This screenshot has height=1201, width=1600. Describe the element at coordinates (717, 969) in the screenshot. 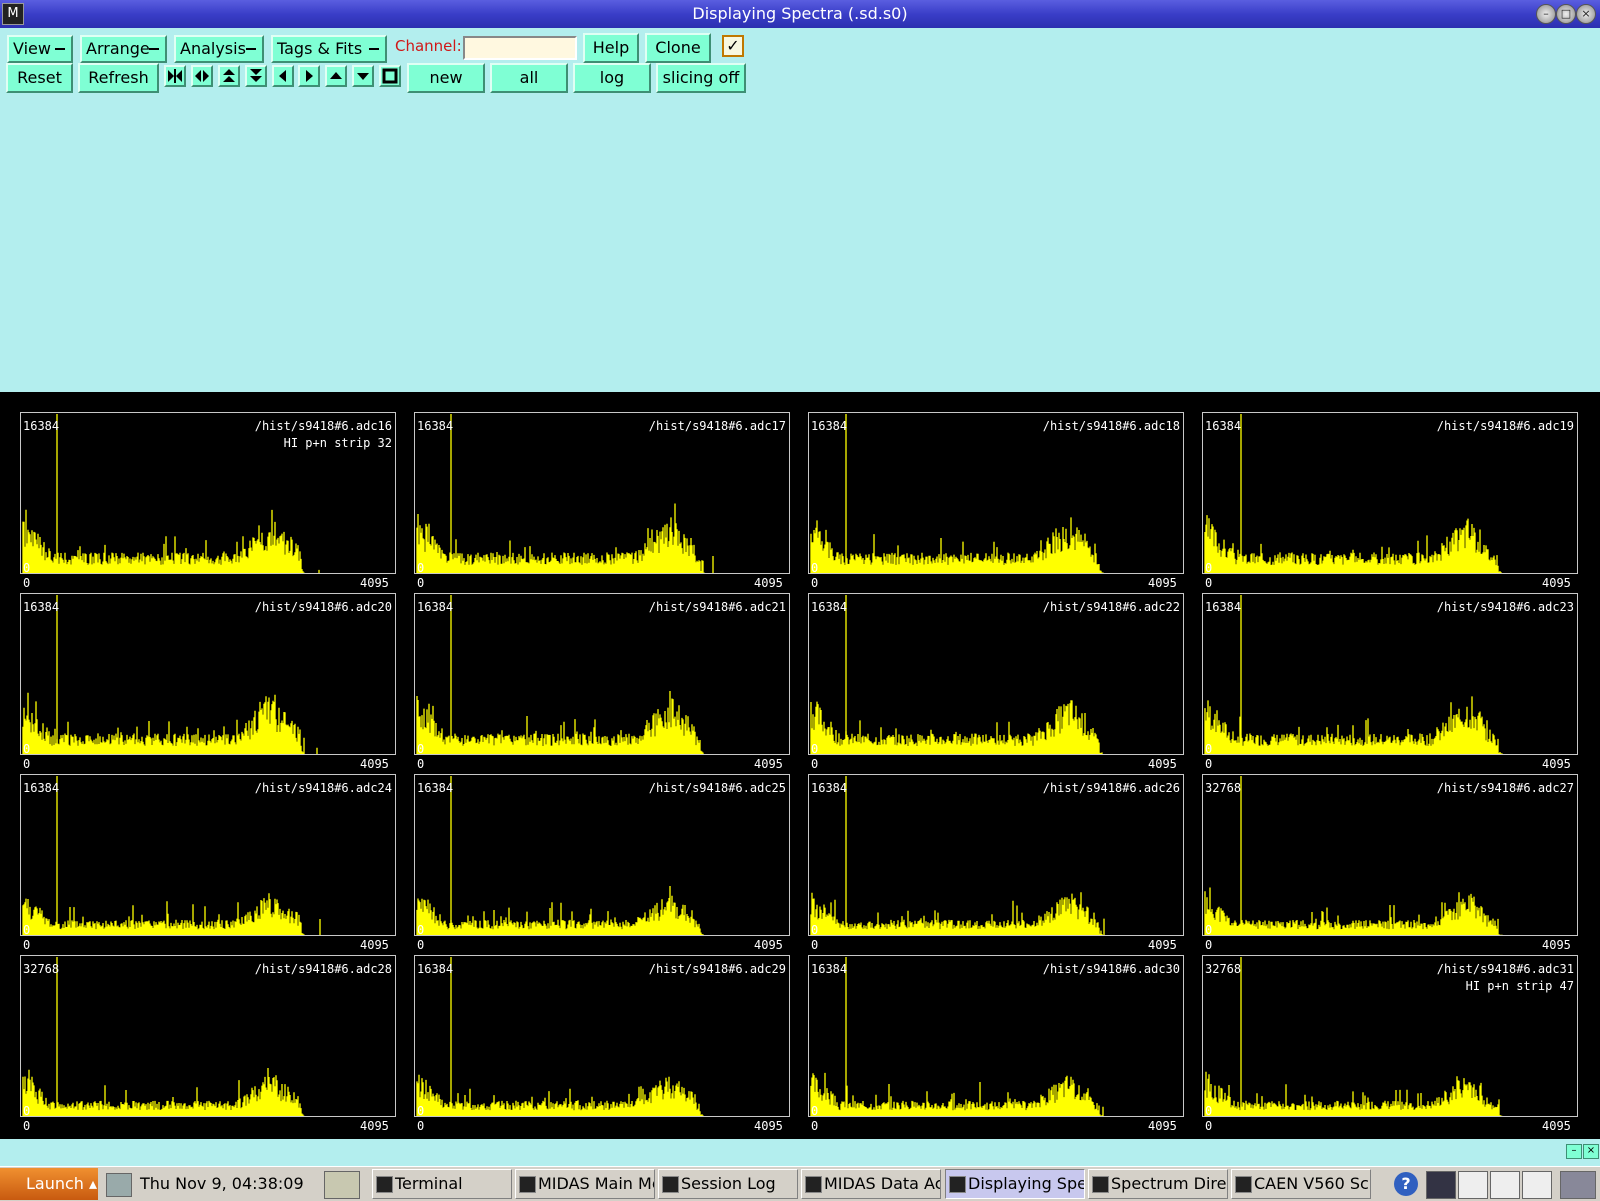

I see `panel-histogram-name: /hist/s9418#6.adc29` at that location.